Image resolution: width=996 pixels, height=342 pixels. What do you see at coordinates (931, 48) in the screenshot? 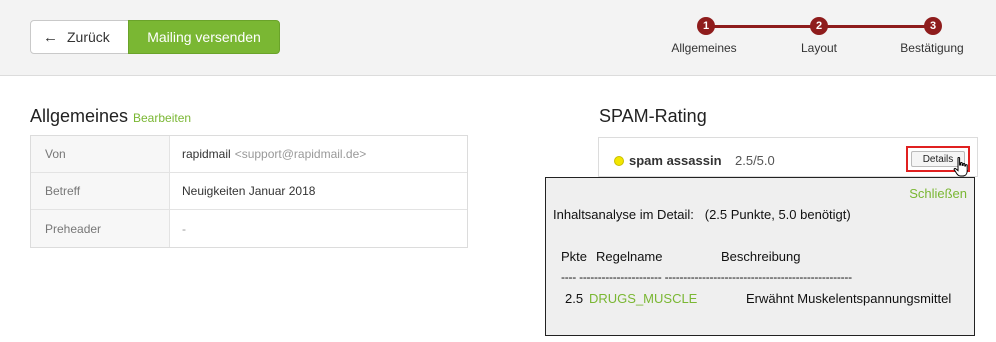
I see `step-3-label: Bestätigung` at bounding box center [931, 48].